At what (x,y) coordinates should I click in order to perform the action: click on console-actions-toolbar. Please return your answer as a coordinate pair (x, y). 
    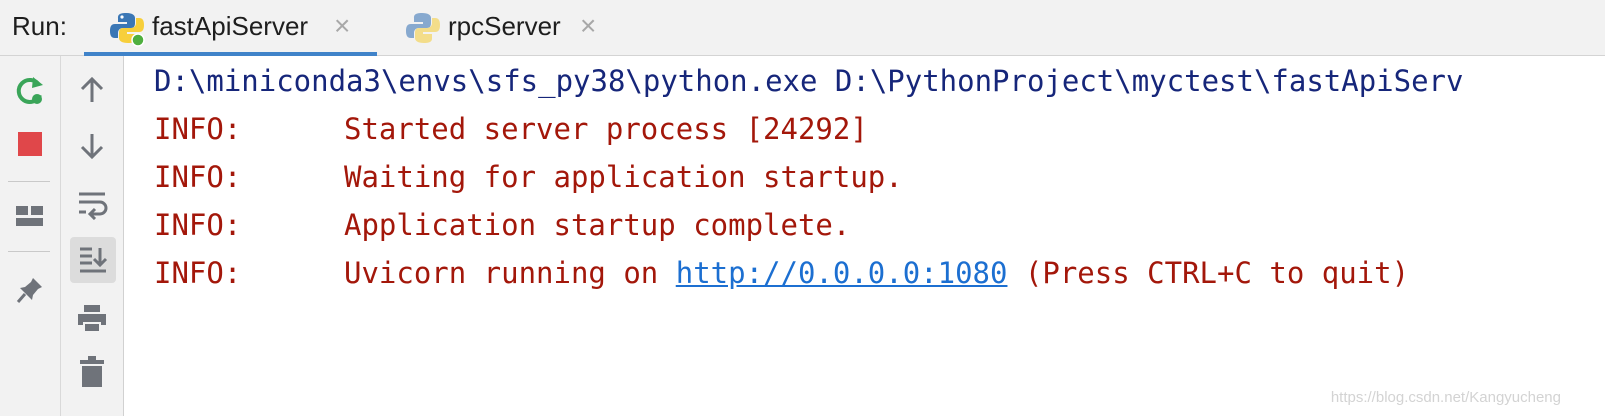
    Looking at the image, I should click on (92, 236).